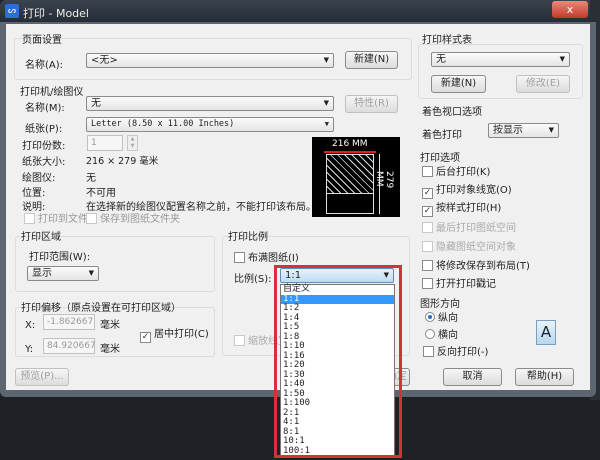  I want to click on preview-width-label: 216 MM, so click(350, 144).